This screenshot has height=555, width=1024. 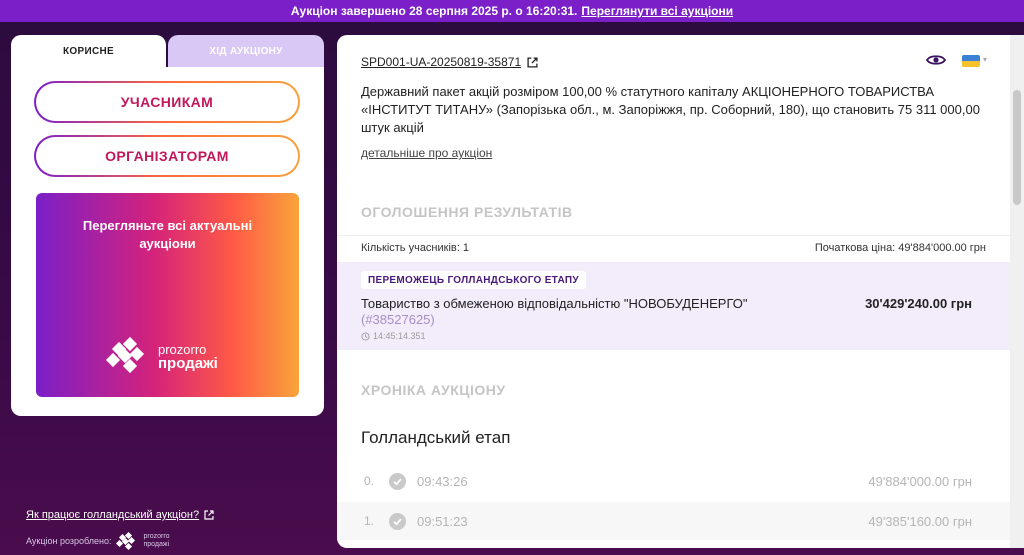 What do you see at coordinates (918, 303) in the screenshot?
I see `winner-price: 30'429'240.00 грн` at bounding box center [918, 303].